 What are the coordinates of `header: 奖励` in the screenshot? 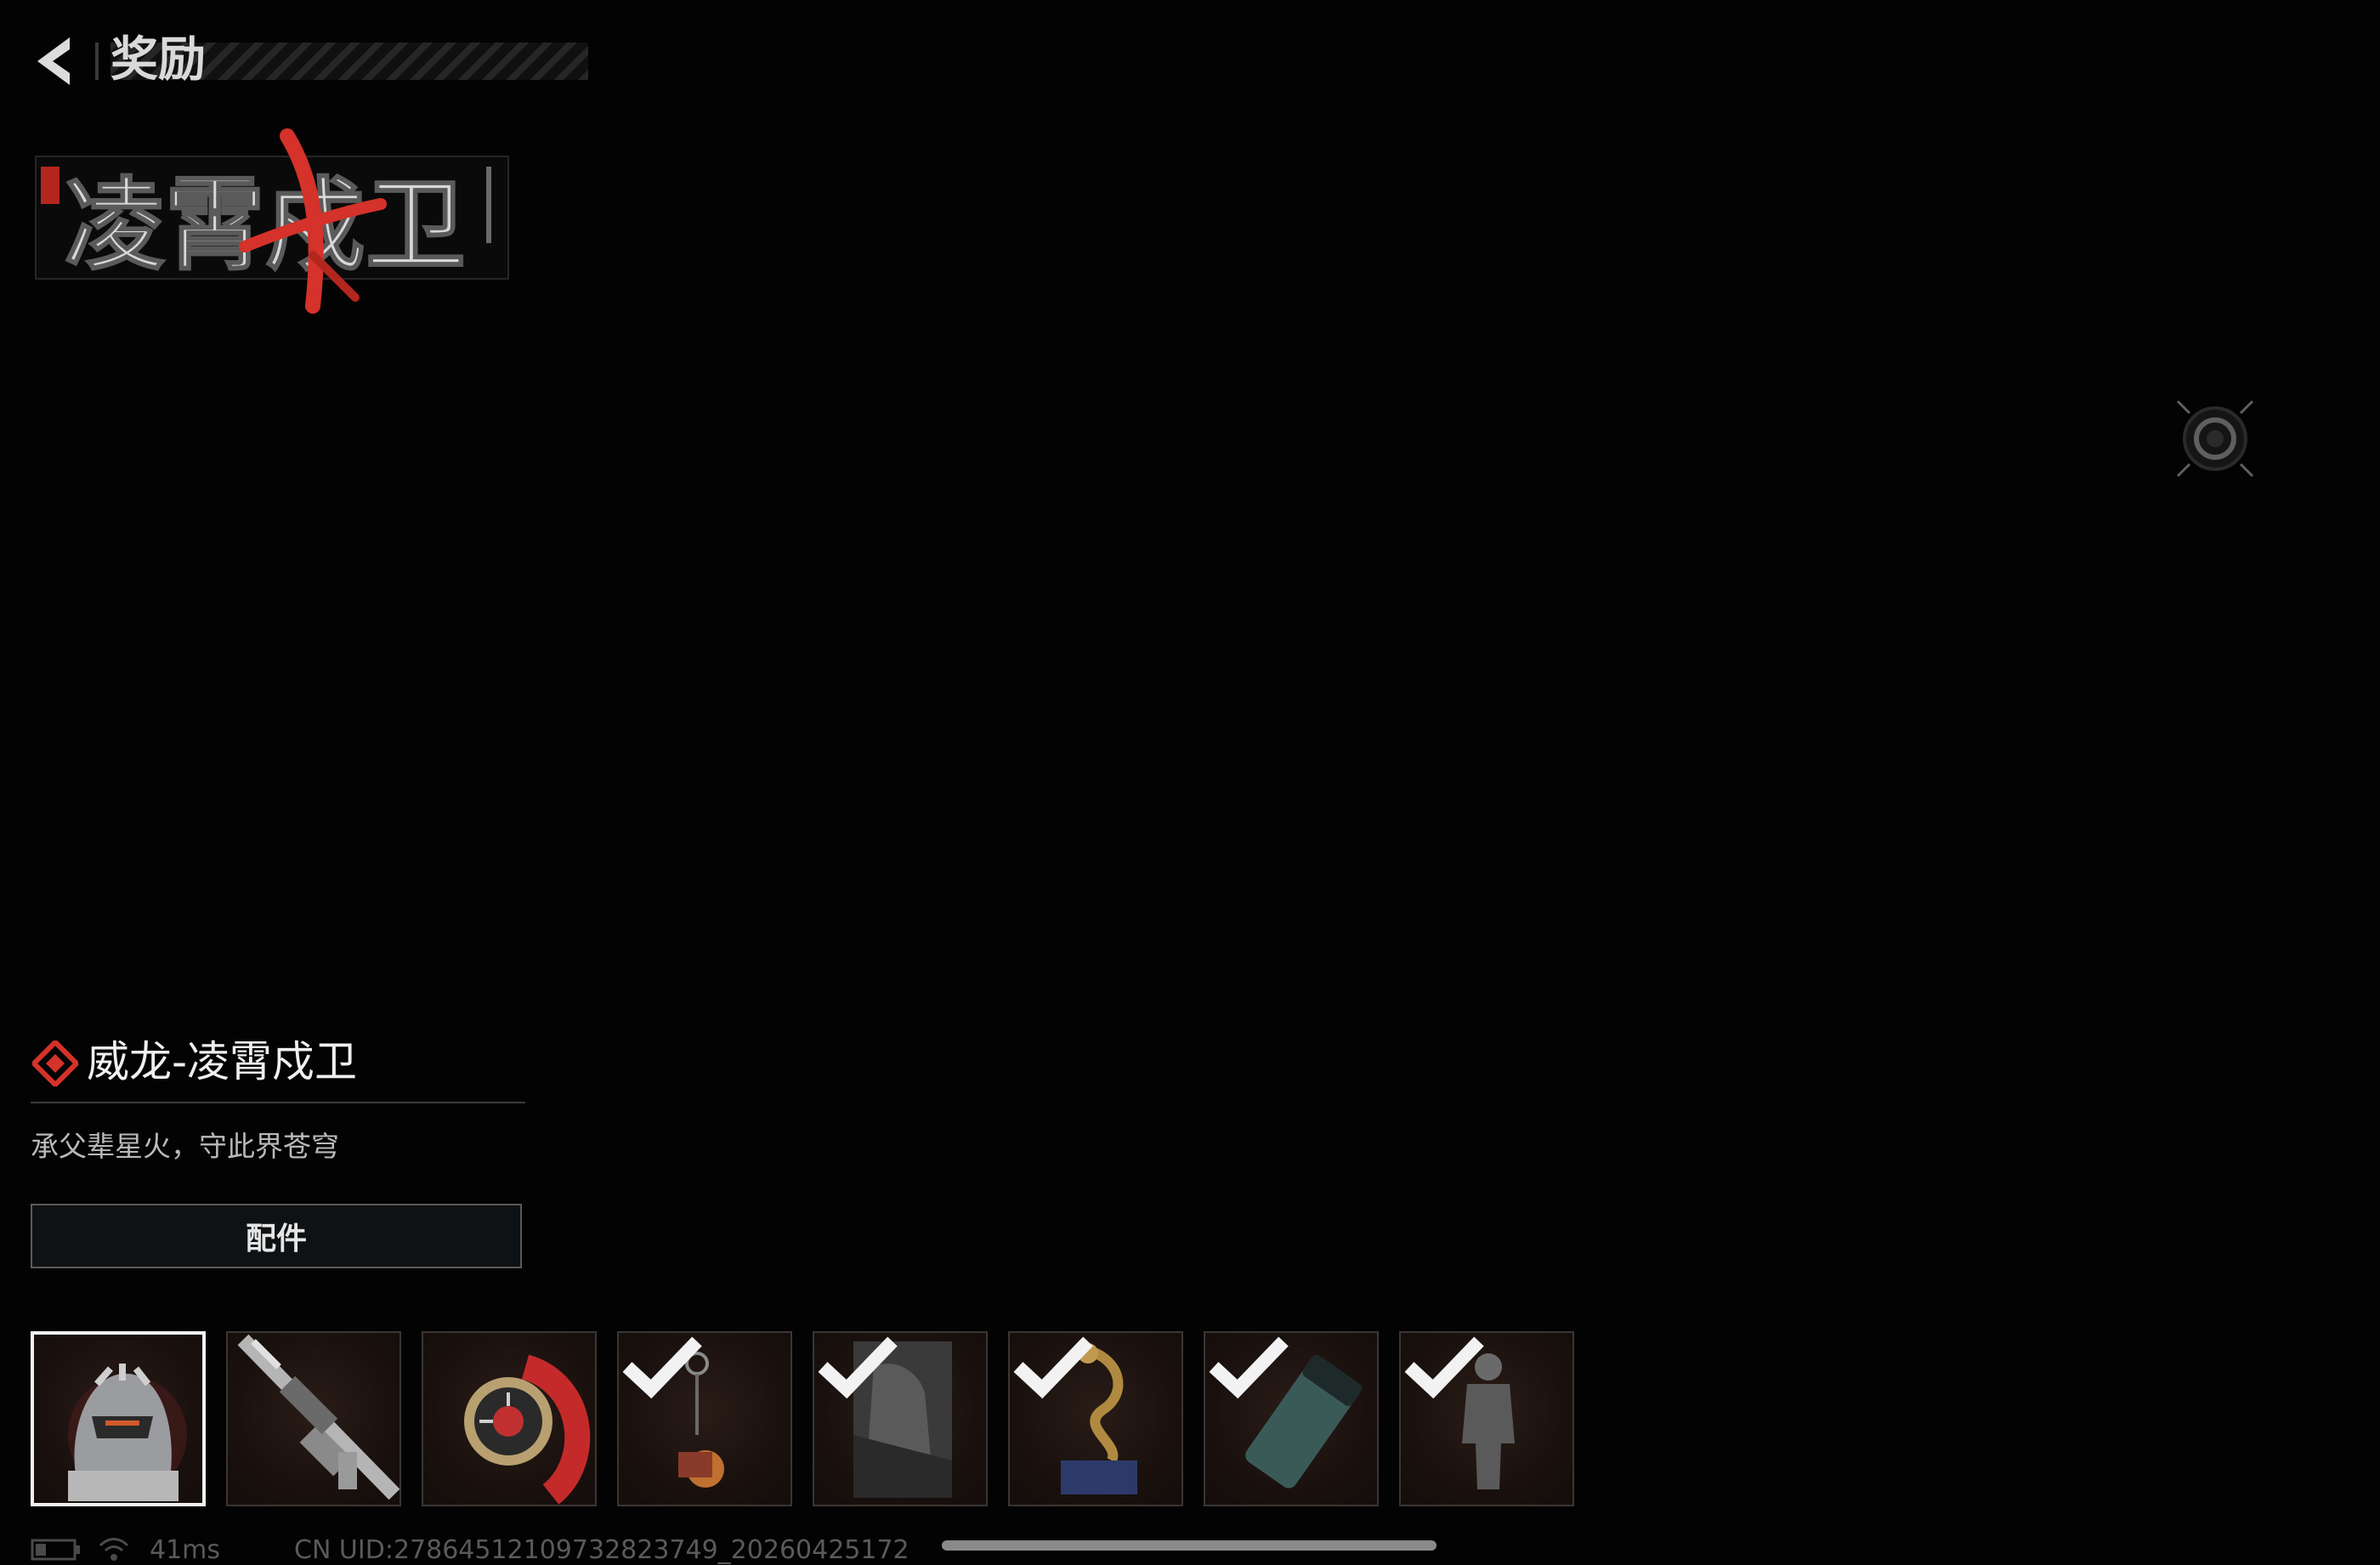 It's located at (307, 60).